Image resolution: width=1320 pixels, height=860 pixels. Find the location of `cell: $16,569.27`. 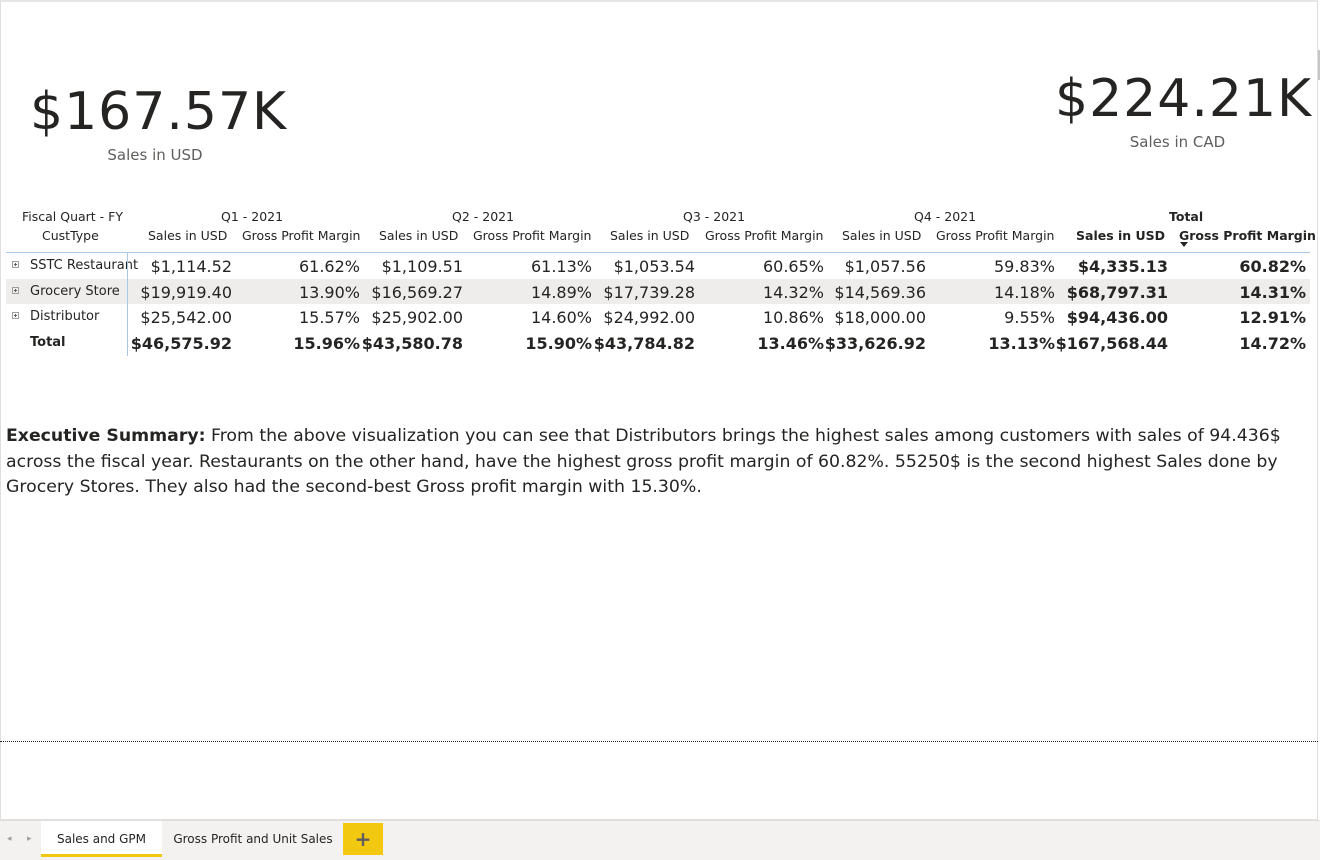

cell: $16,569.27 is located at coordinates (417, 292).